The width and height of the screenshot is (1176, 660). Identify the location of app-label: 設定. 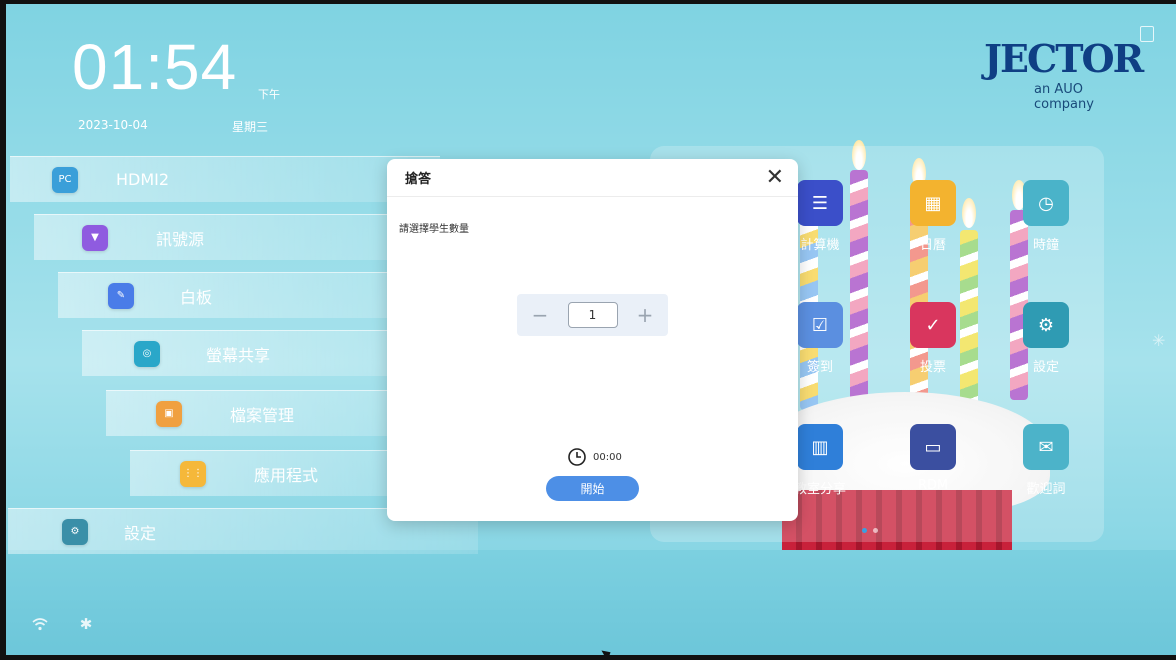
(1045, 367).